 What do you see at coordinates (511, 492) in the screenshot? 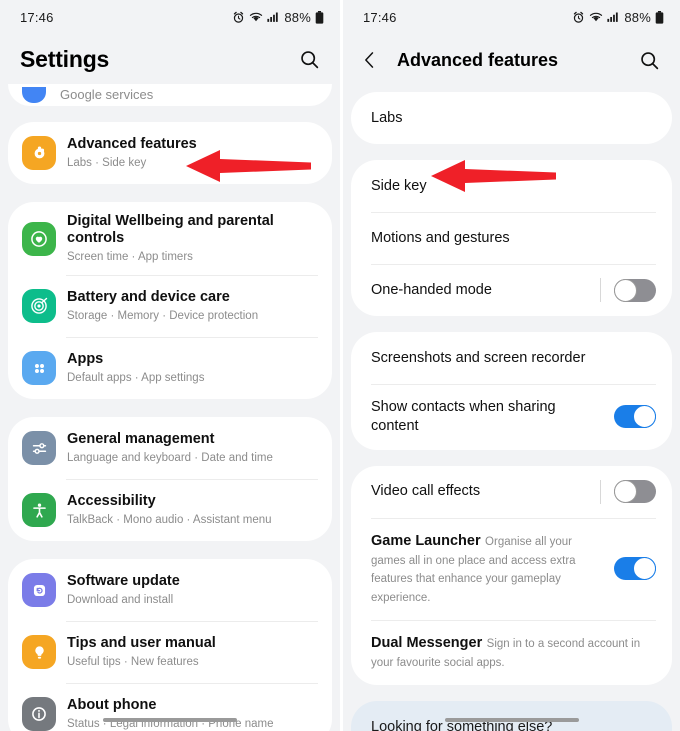
I see `list-item-video-call-effects: Video call effects` at bounding box center [511, 492].